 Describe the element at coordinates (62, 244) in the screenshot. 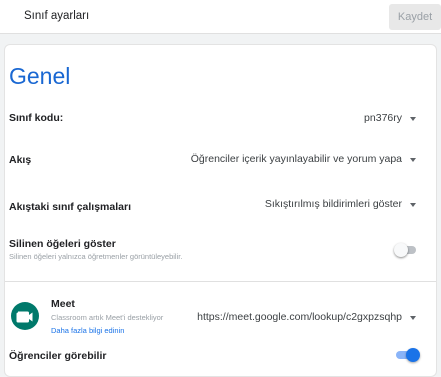

I see `show-deleted-label: Silinen öğeleri göster` at that location.